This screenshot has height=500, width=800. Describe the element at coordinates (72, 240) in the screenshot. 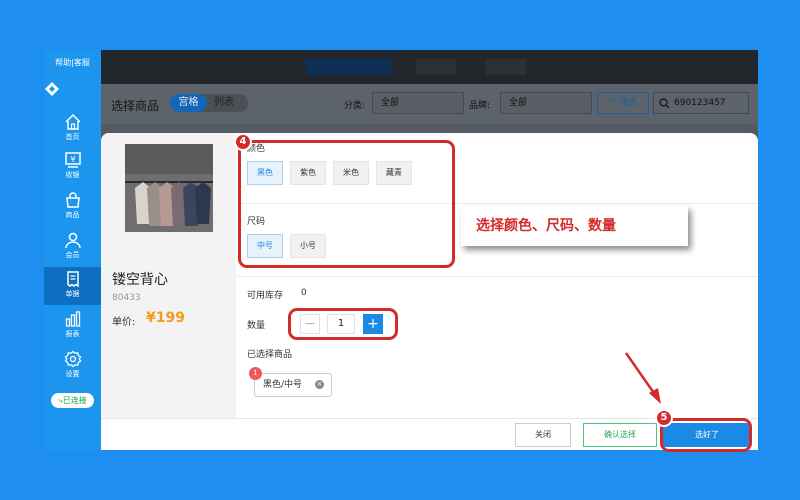

I see `member-icon` at that location.